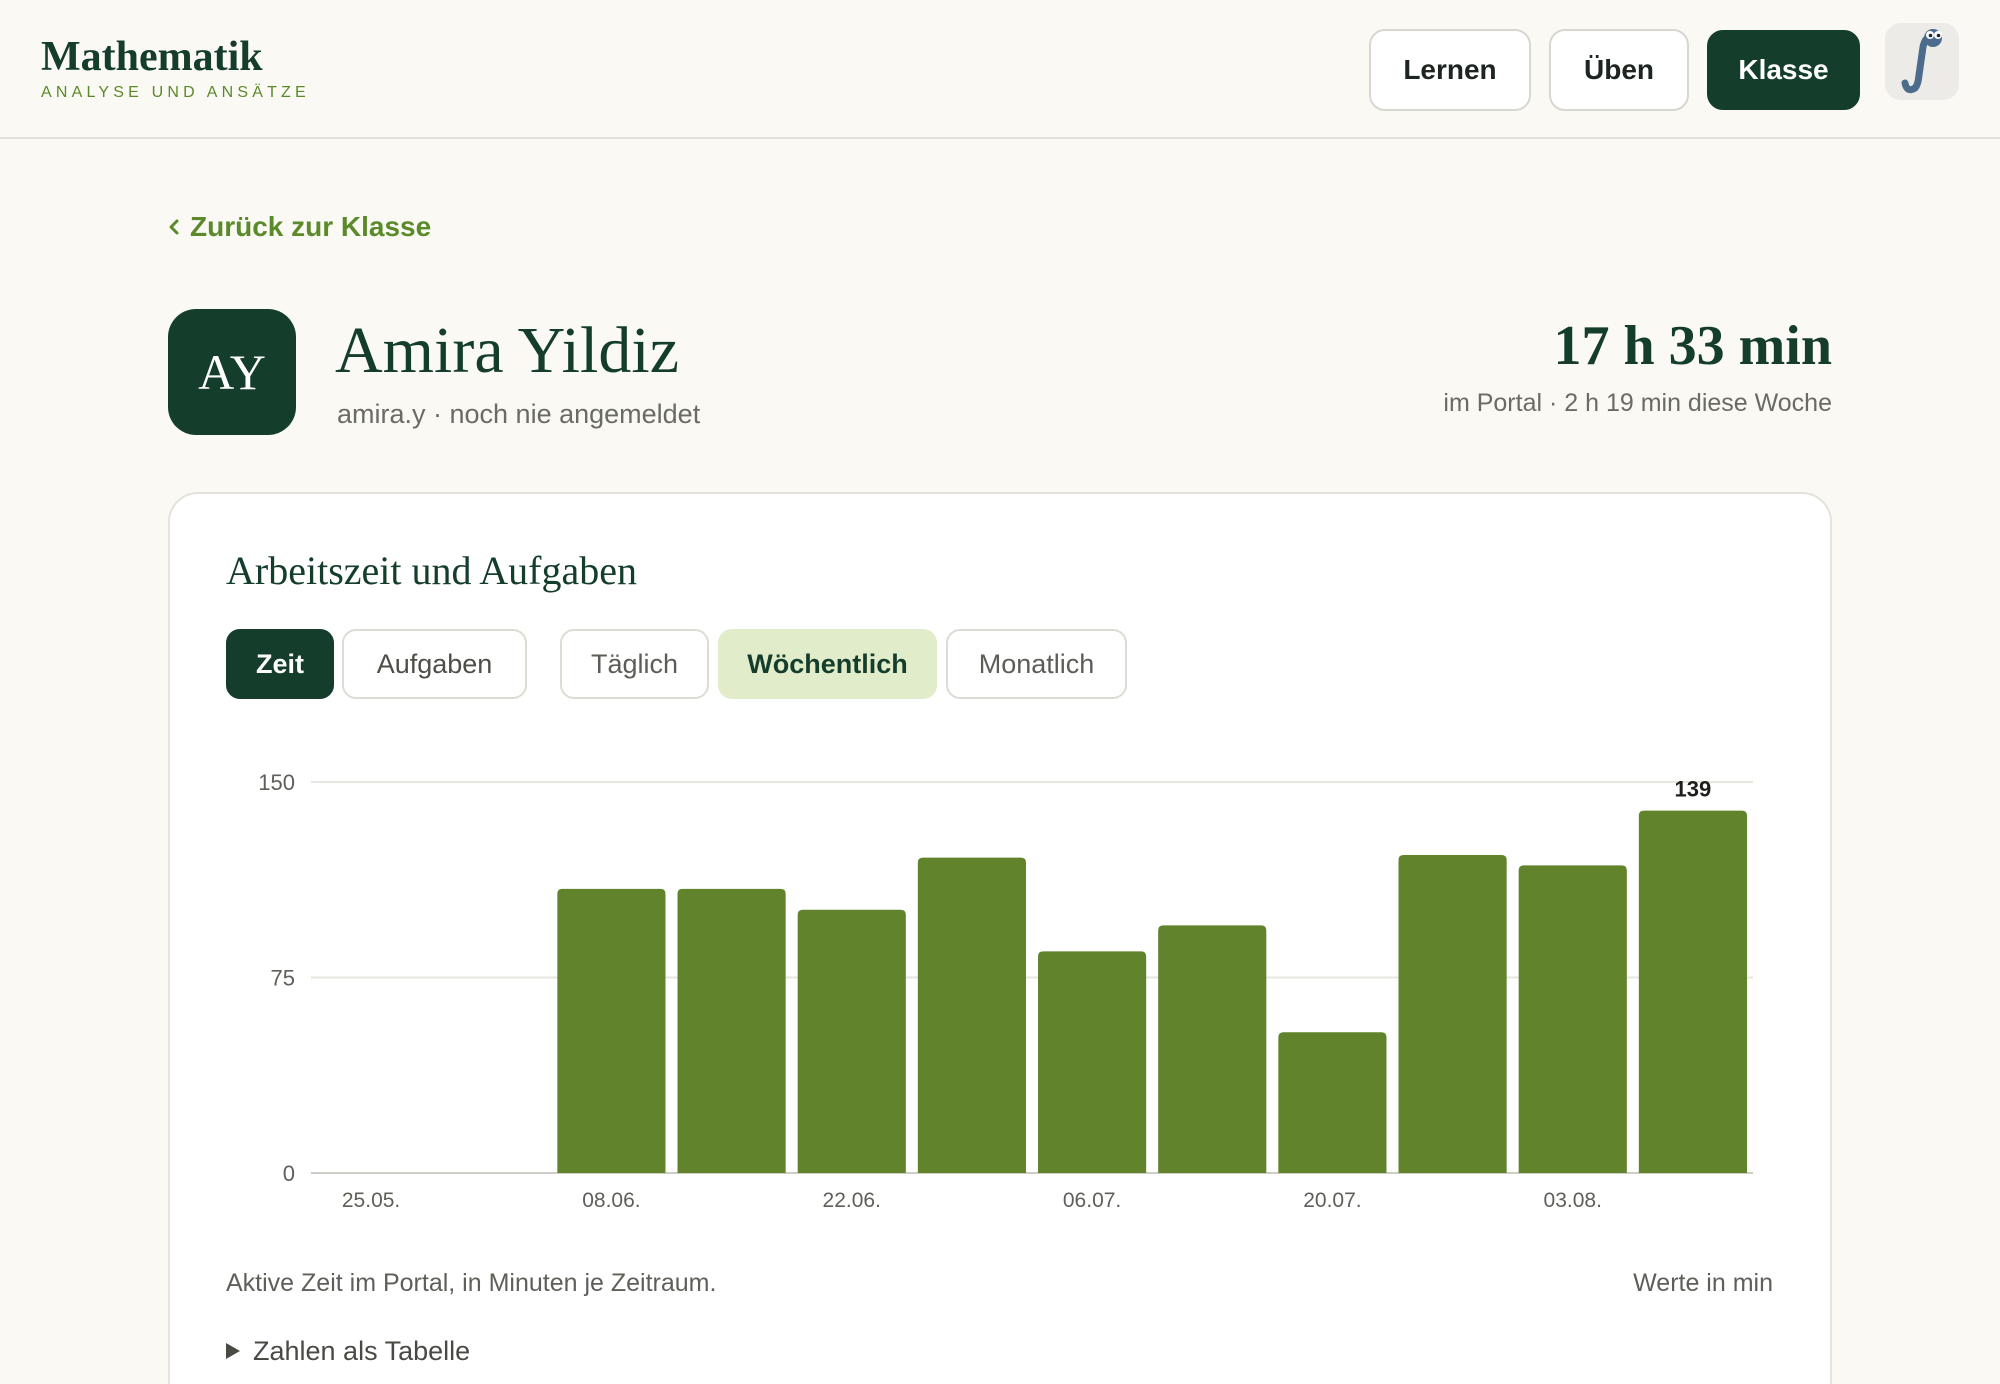 The image size is (2000, 1384). What do you see at coordinates (611, 1200) in the screenshot?
I see `x-tick-label: 08.06.` at bounding box center [611, 1200].